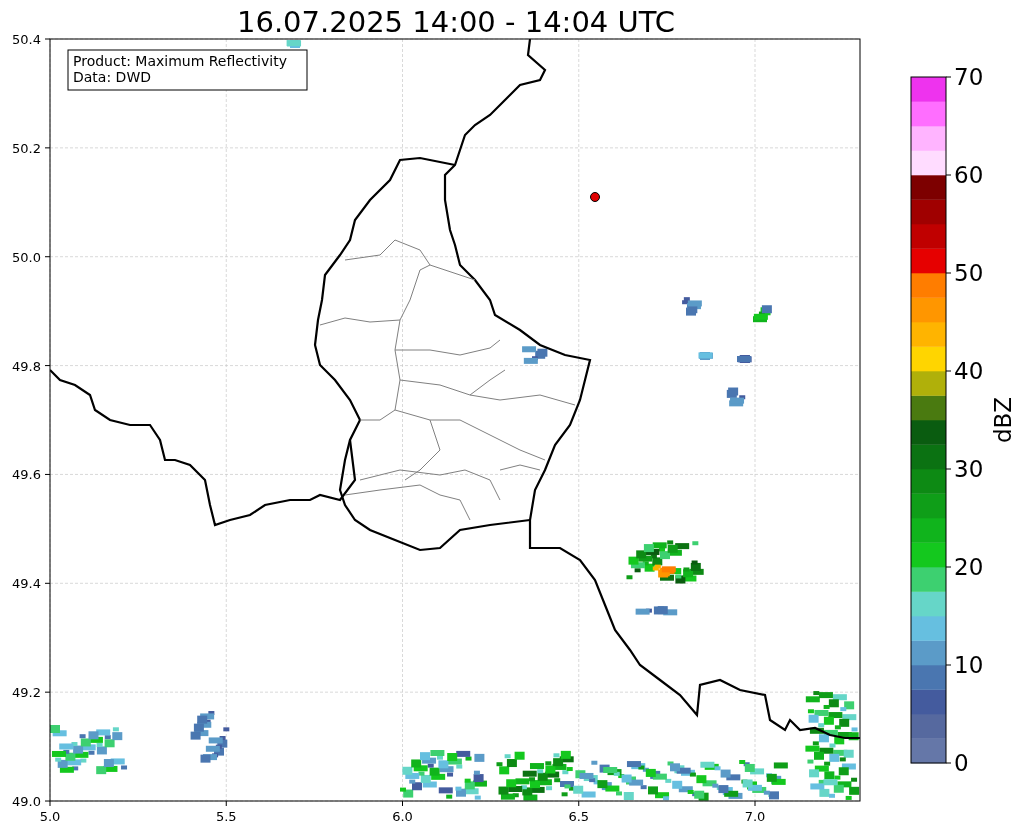 Image resolution: width=1023 pixels, height=834 pixels. Describe the element at coordinates (969, 567) in the screenshot. I see `colorbar-tick-label: 20` at that location.